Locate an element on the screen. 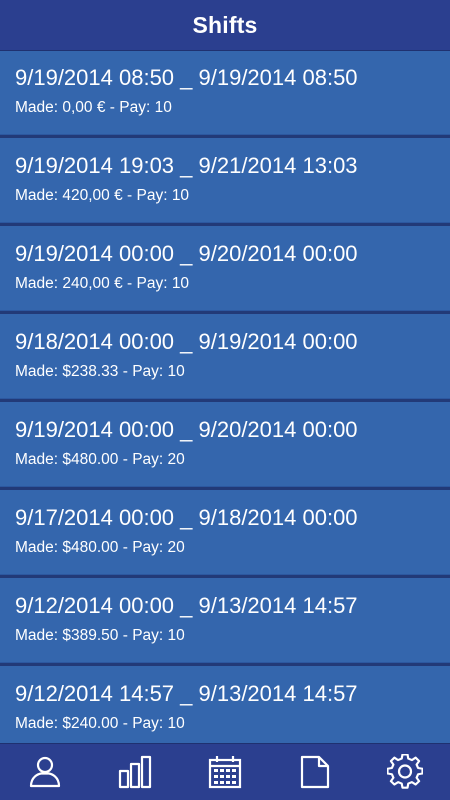  shift-earnings: Made: $389.50 - Pay: 10 is located at coordinates (100, 635).